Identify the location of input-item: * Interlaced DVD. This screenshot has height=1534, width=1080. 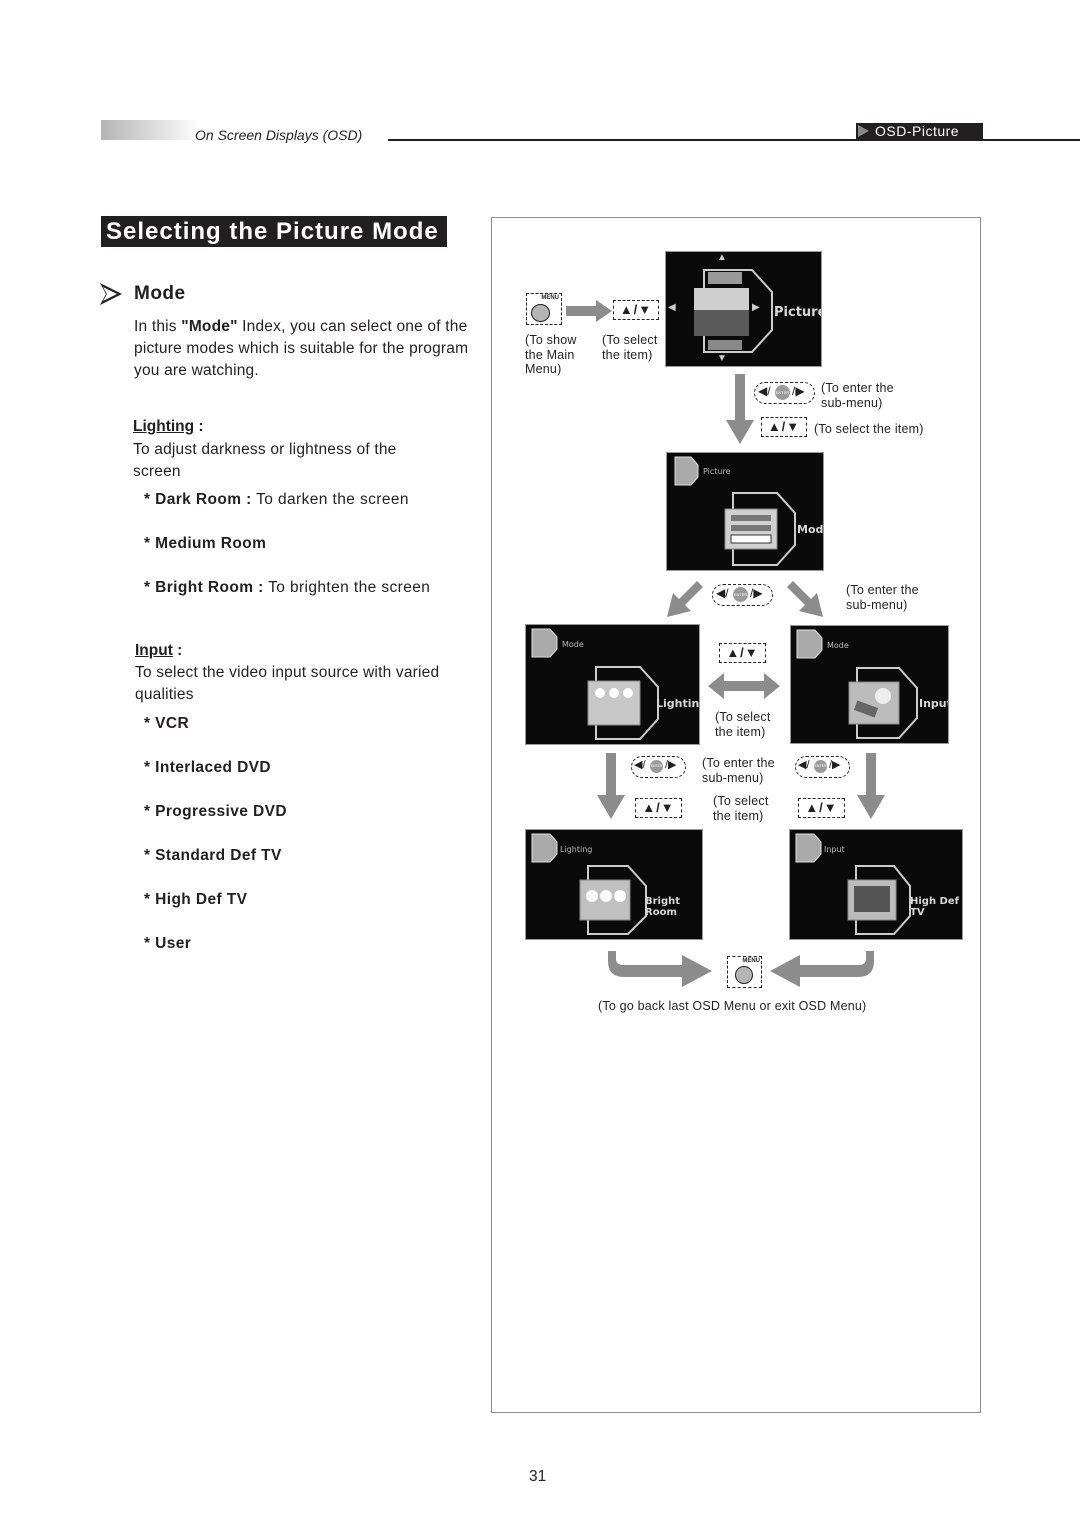
(207, 768).